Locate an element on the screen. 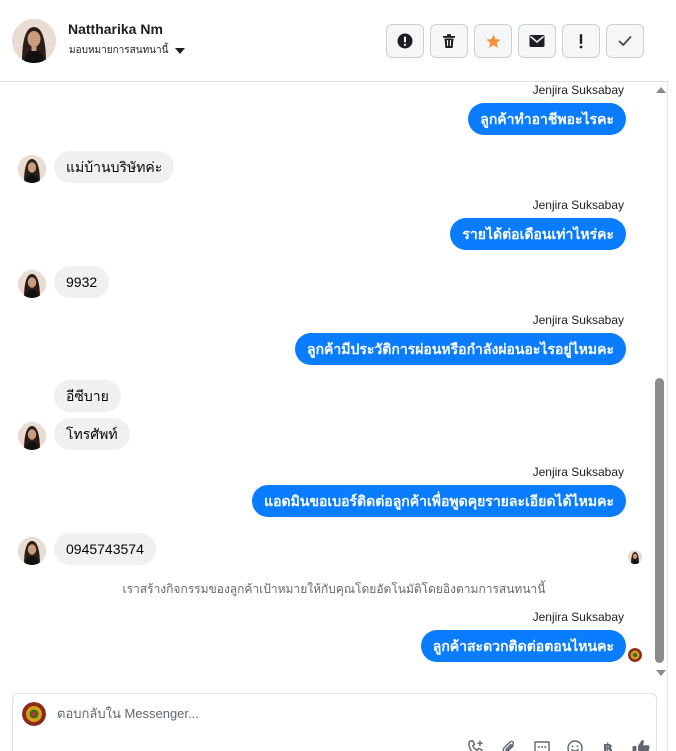 This screenshot has width=676, height=751. message-outgoing: ลูกค้าทำอาชีพอะไรคะ is located at coordinates (547, 119).